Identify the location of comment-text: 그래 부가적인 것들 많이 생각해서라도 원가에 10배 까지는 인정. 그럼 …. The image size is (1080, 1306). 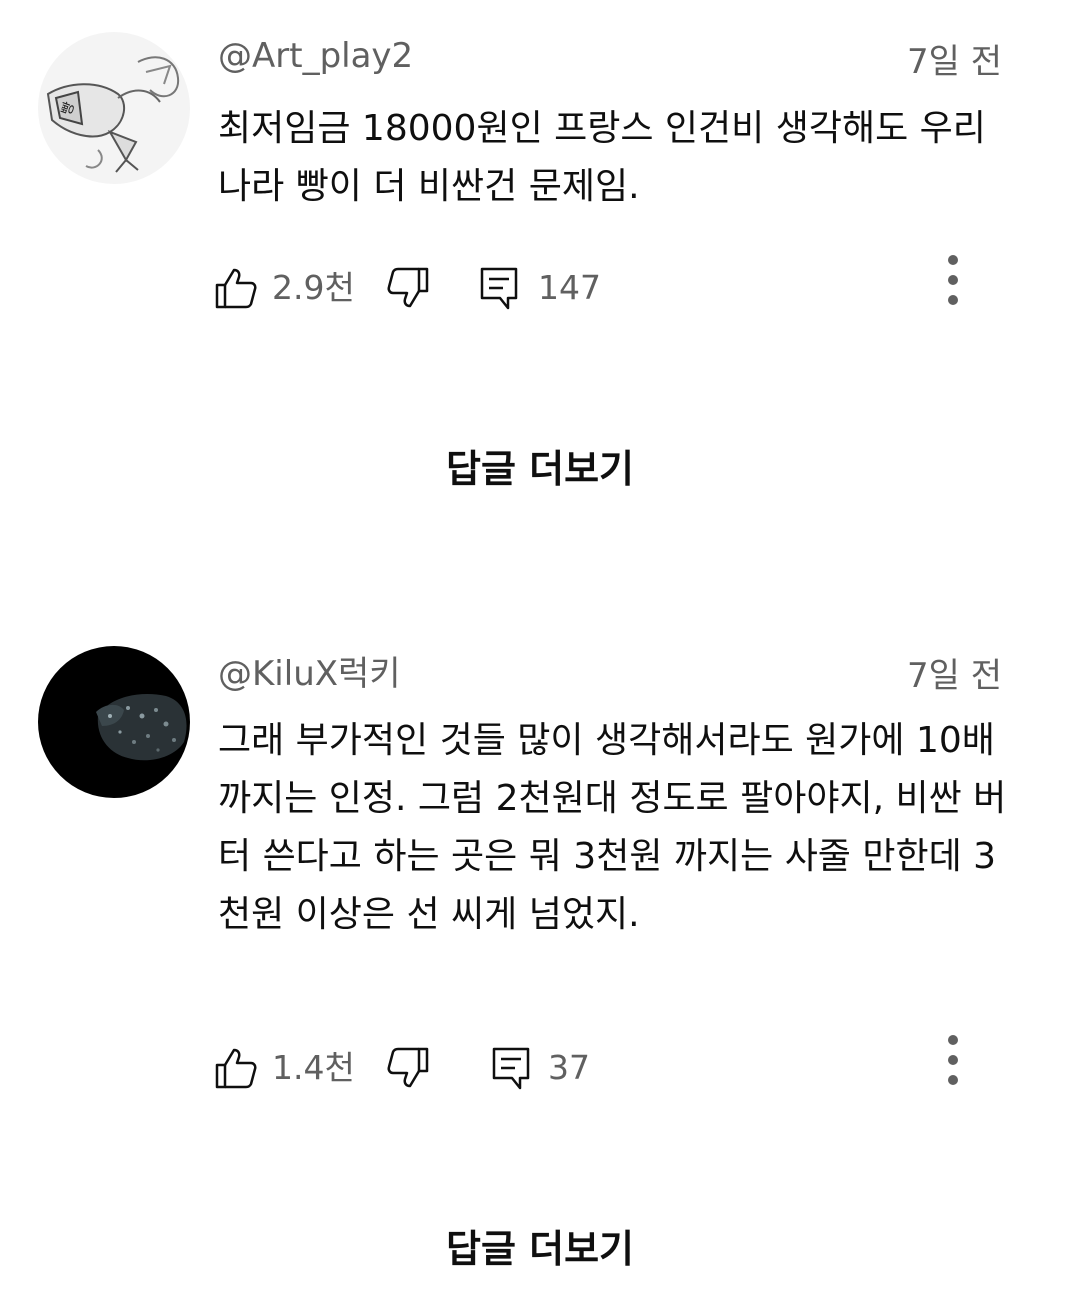
(612, 827).